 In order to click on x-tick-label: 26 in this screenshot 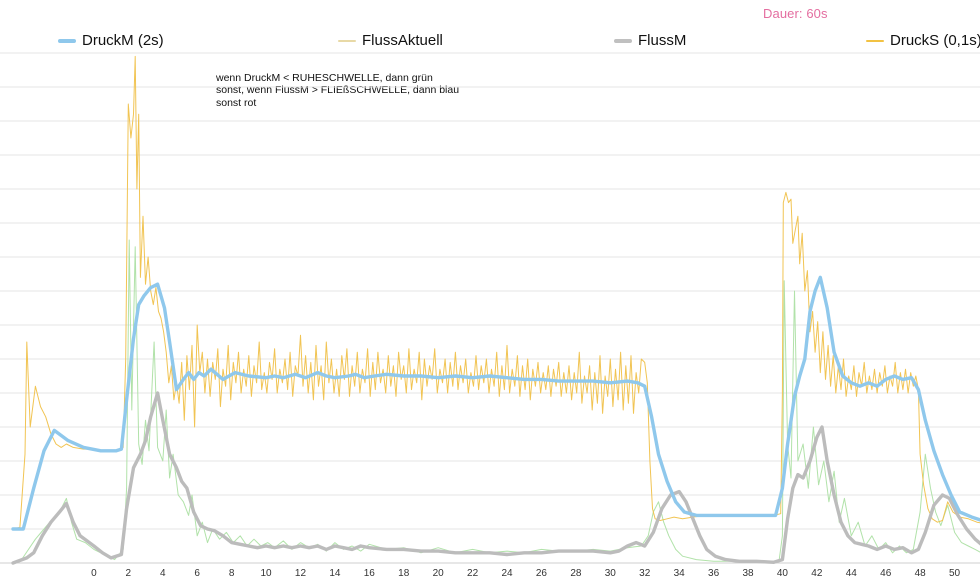, I will do `click(542, 573)`.